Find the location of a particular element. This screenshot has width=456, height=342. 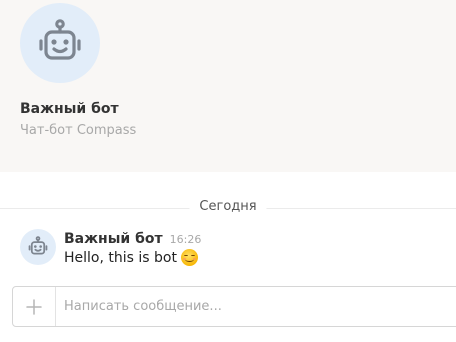

attach-button is located at coordinates (34, 306).